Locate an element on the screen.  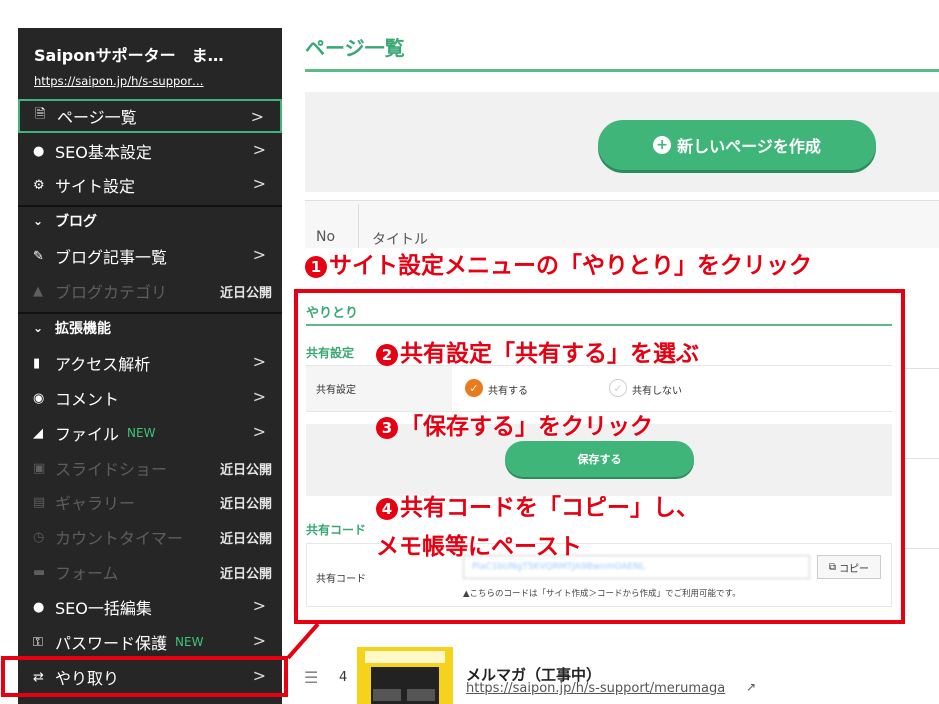
image-icon: ▤ is located at coordinates (39, 502).